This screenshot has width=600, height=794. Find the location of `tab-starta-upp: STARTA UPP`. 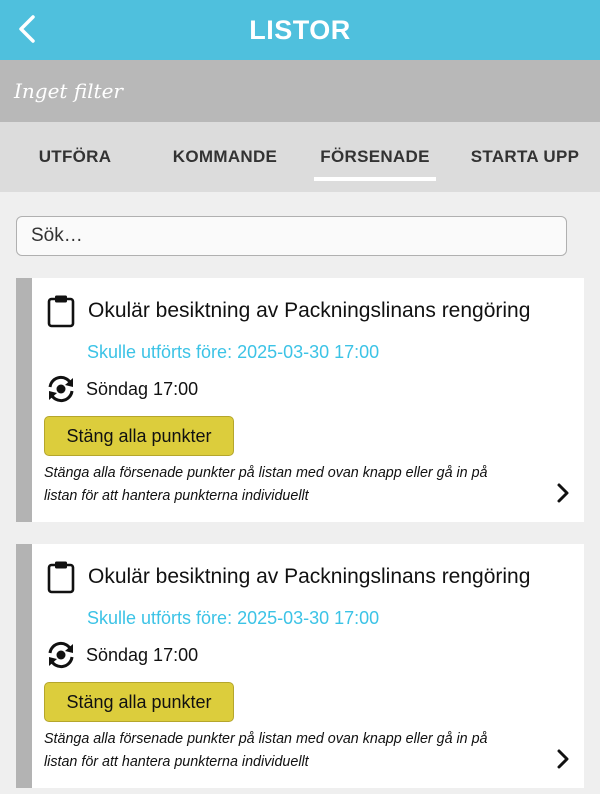

tab-starta-upp: STARTA UPP is located at coordinates (525, 157).